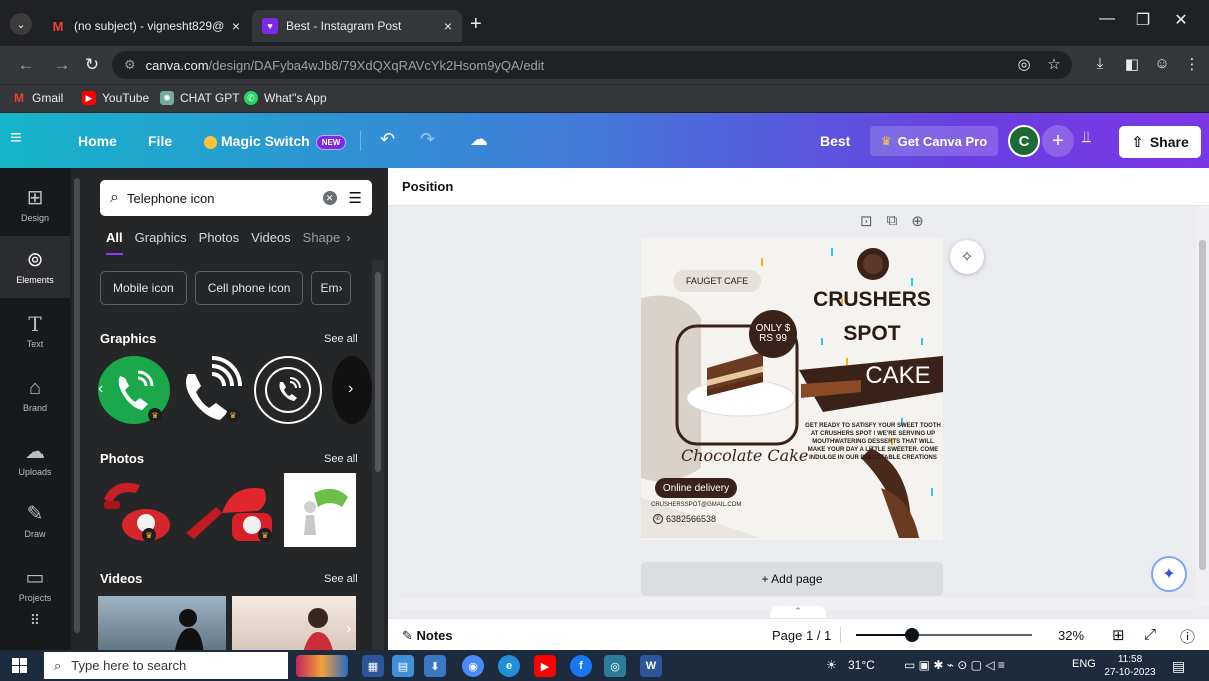  I want to click on rail-item-elements: ⊚ Elements, so click(35, 267).